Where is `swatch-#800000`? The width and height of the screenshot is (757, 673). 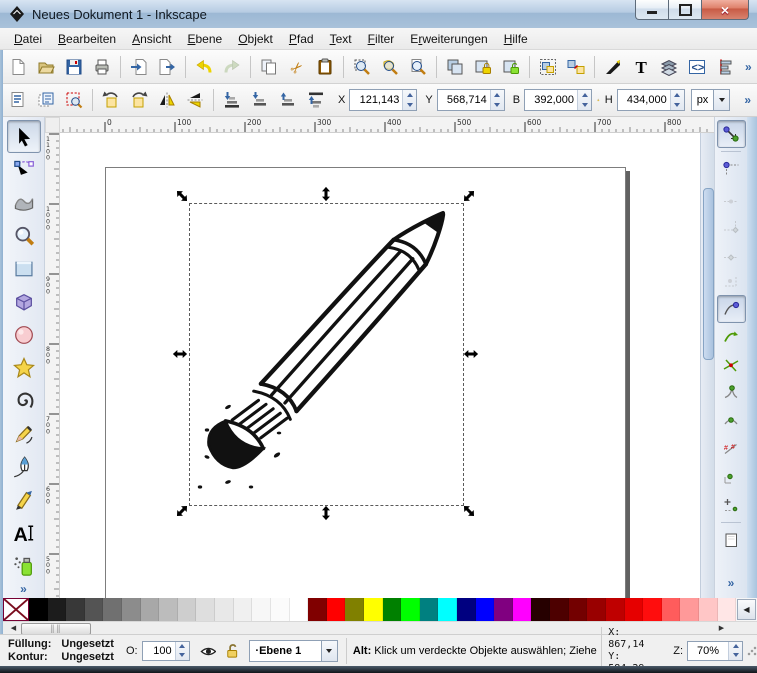 swatch-#800000 is located at coordinates (317, 609).